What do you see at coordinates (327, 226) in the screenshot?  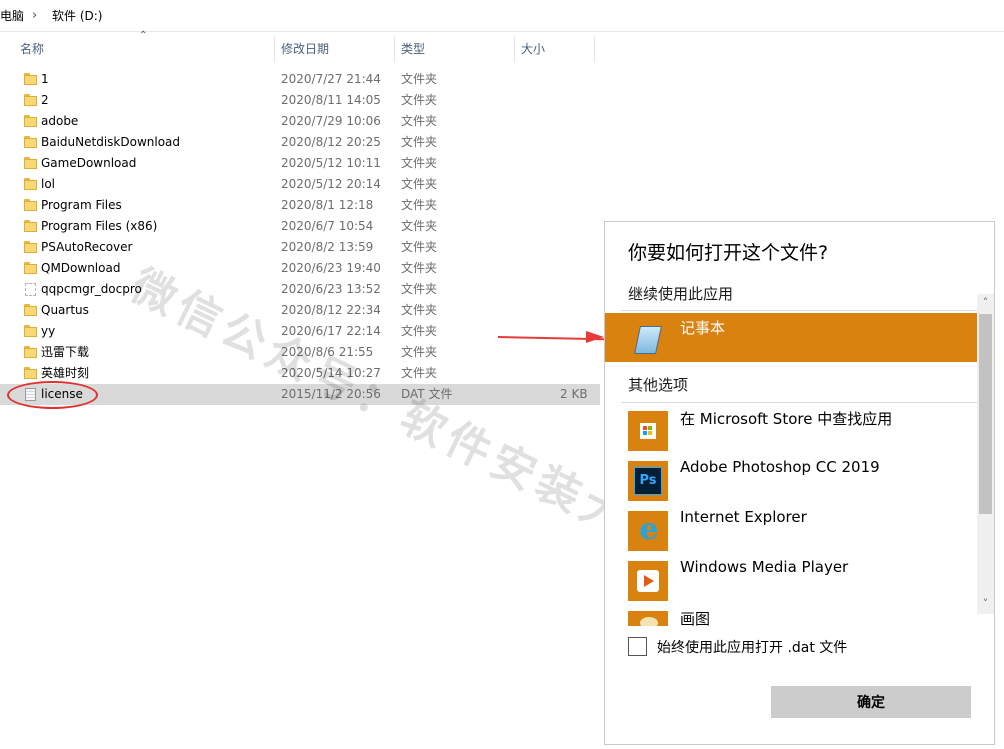 I see `file-date: 2020/6/7 10:54` at bounding box center [327, 226].